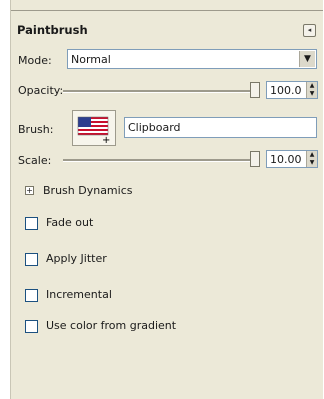 The height and width of the screenshot is (399, 324). Describe the element at coordinates (307, 59) in the screenshot. I see `chevron-down-icon: ▼` at that location.